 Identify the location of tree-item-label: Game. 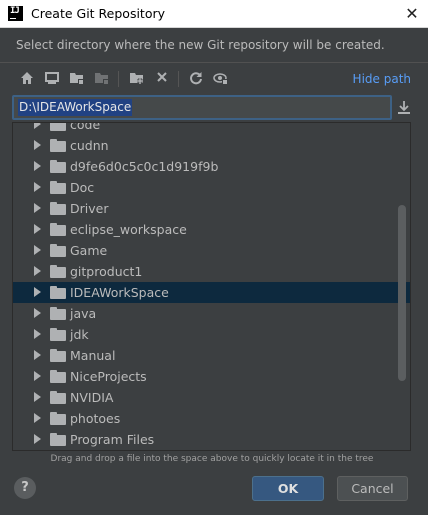
(89, 250).